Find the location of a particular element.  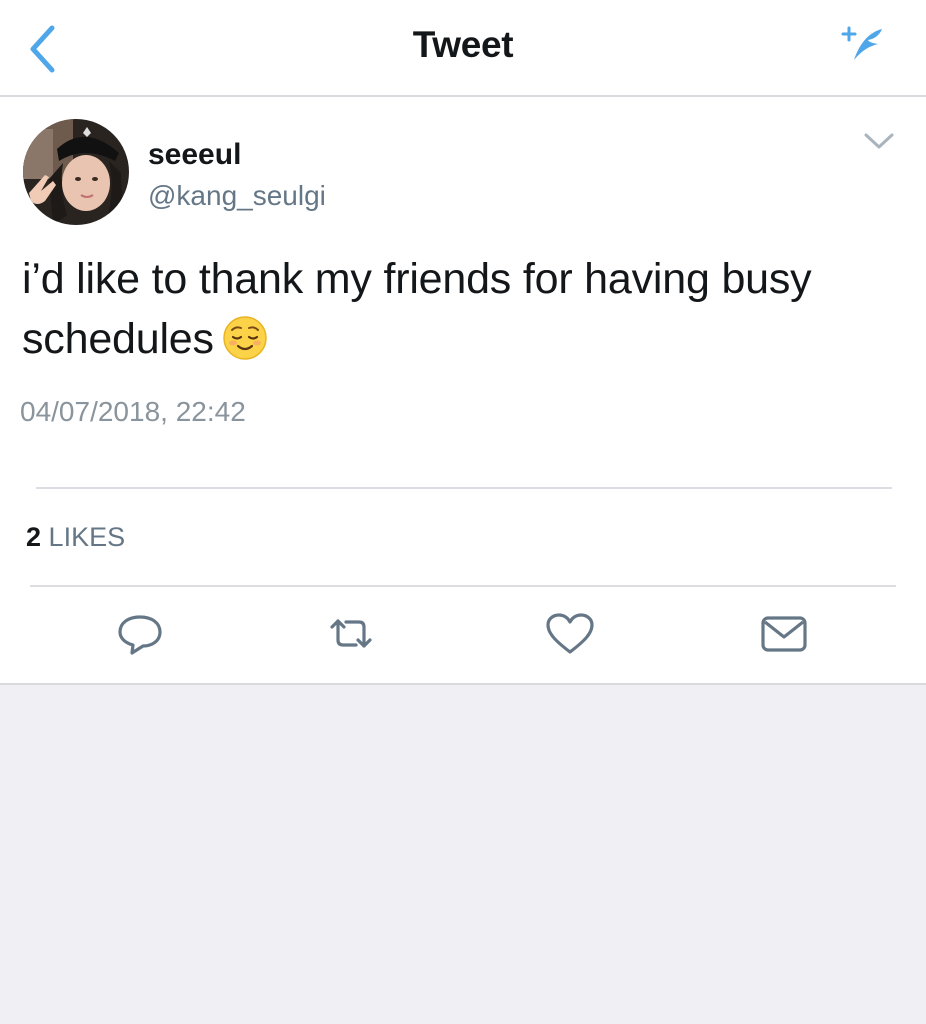

heart-icon is located at coordinates (570, 633).